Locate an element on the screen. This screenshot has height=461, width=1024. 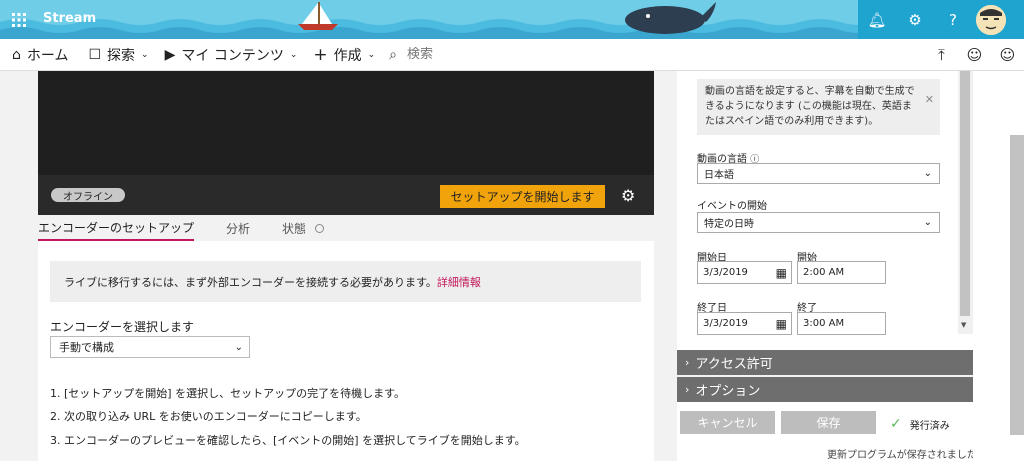
nav-create: + 作成 ⌄ is located at coordinates (344, 55).